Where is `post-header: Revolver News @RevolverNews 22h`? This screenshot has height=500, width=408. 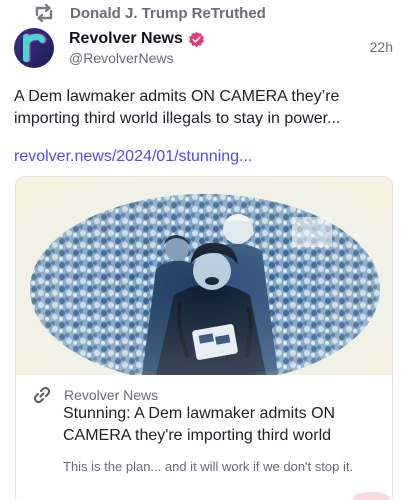 post-header: Revolver News @RevolverNews 22h is located at coordinates (204, 48).